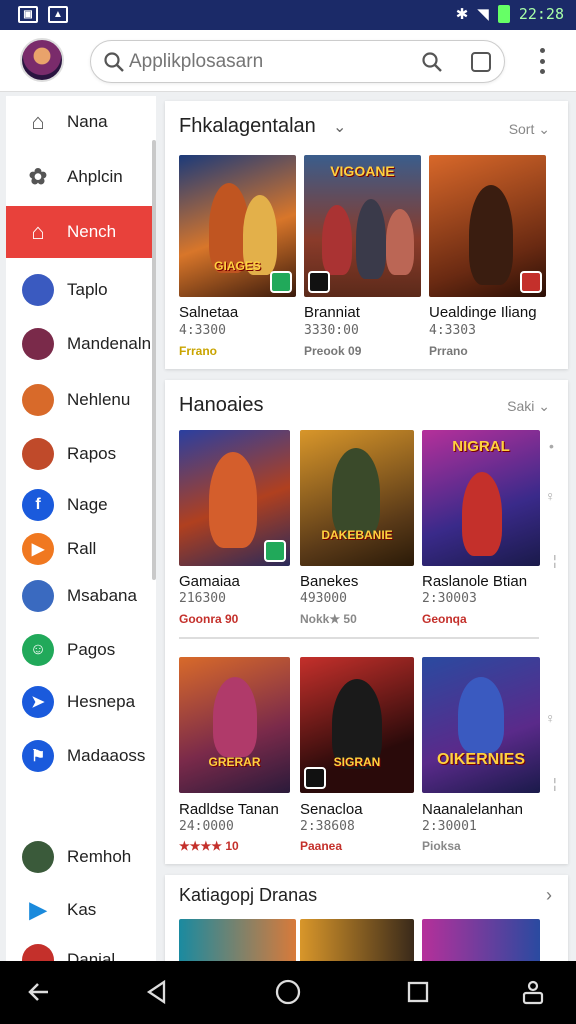 The width and height of the screenshot is (576, 1024). Describe the element at coordinates (541, 14) in the screenshot. I see `status-time: 22:28` at that location.